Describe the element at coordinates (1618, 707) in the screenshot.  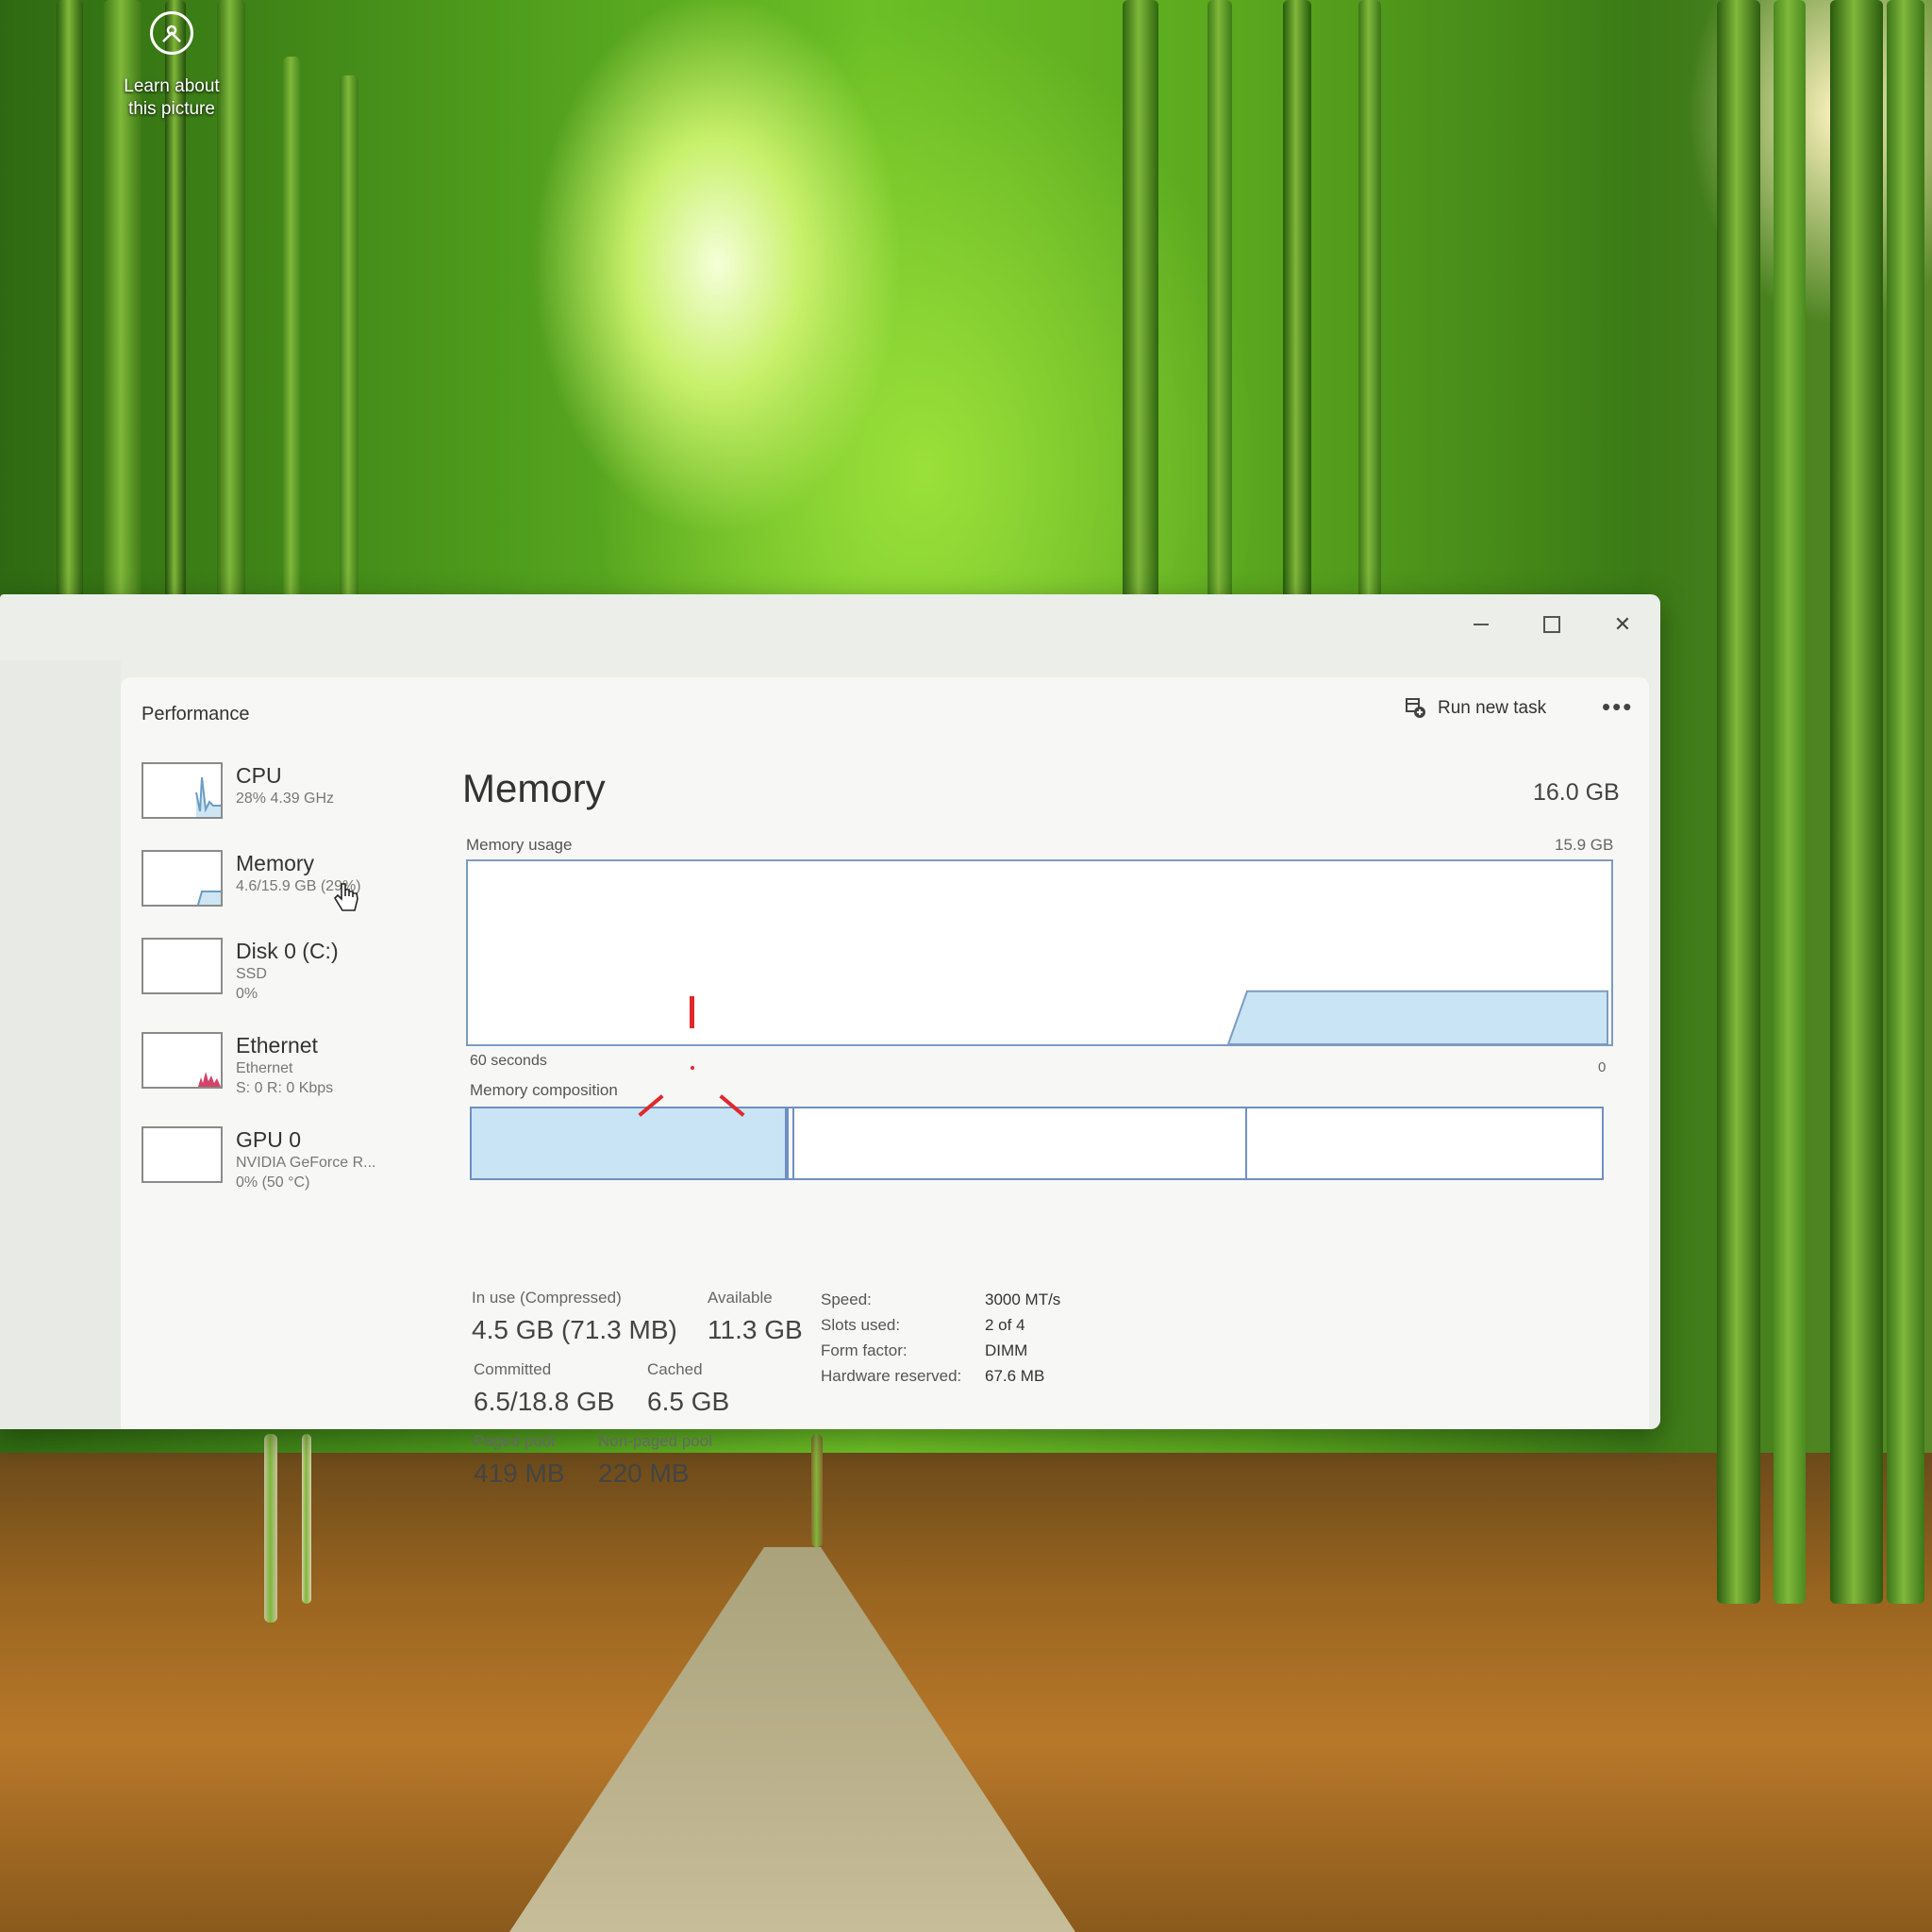
I see `more-options-button: •••` at that location.